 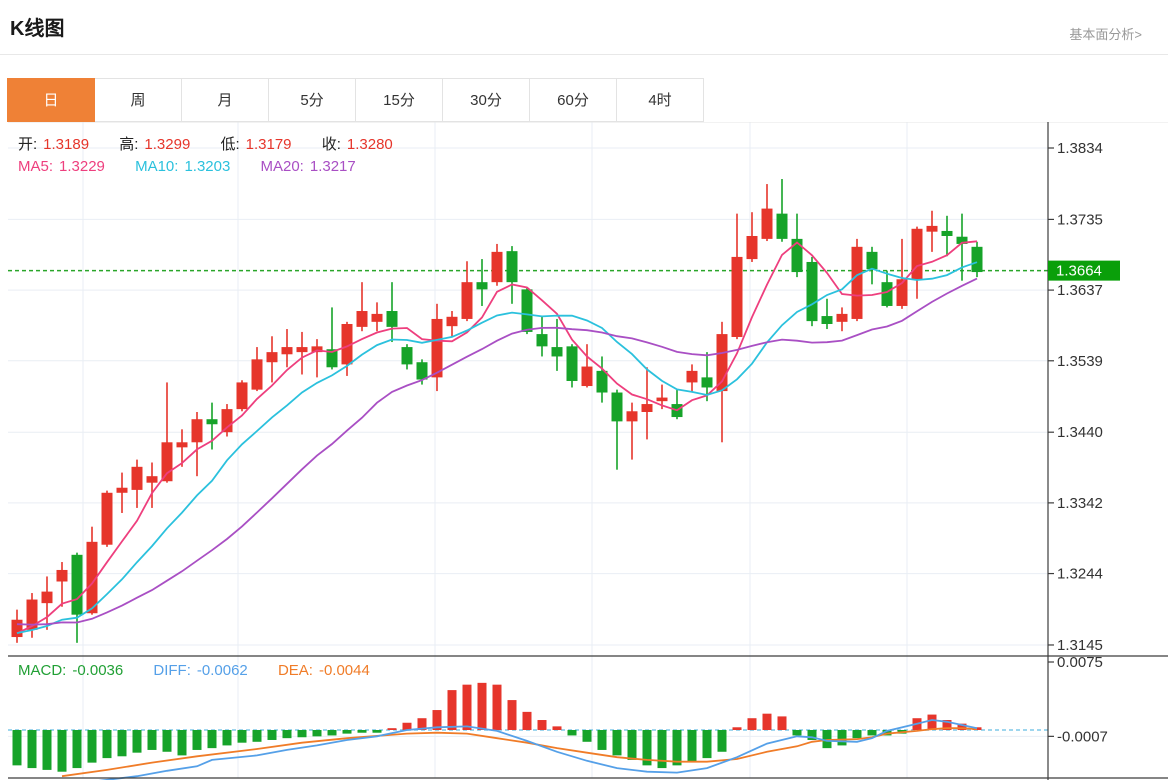 I want to click on tab-60min: 60分, so click(x=573, y=100).